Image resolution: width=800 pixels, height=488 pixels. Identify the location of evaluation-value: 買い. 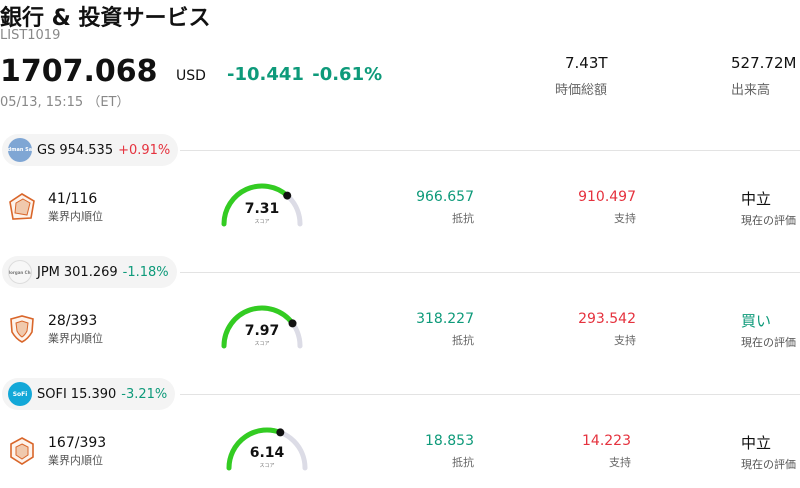
(756, 321).